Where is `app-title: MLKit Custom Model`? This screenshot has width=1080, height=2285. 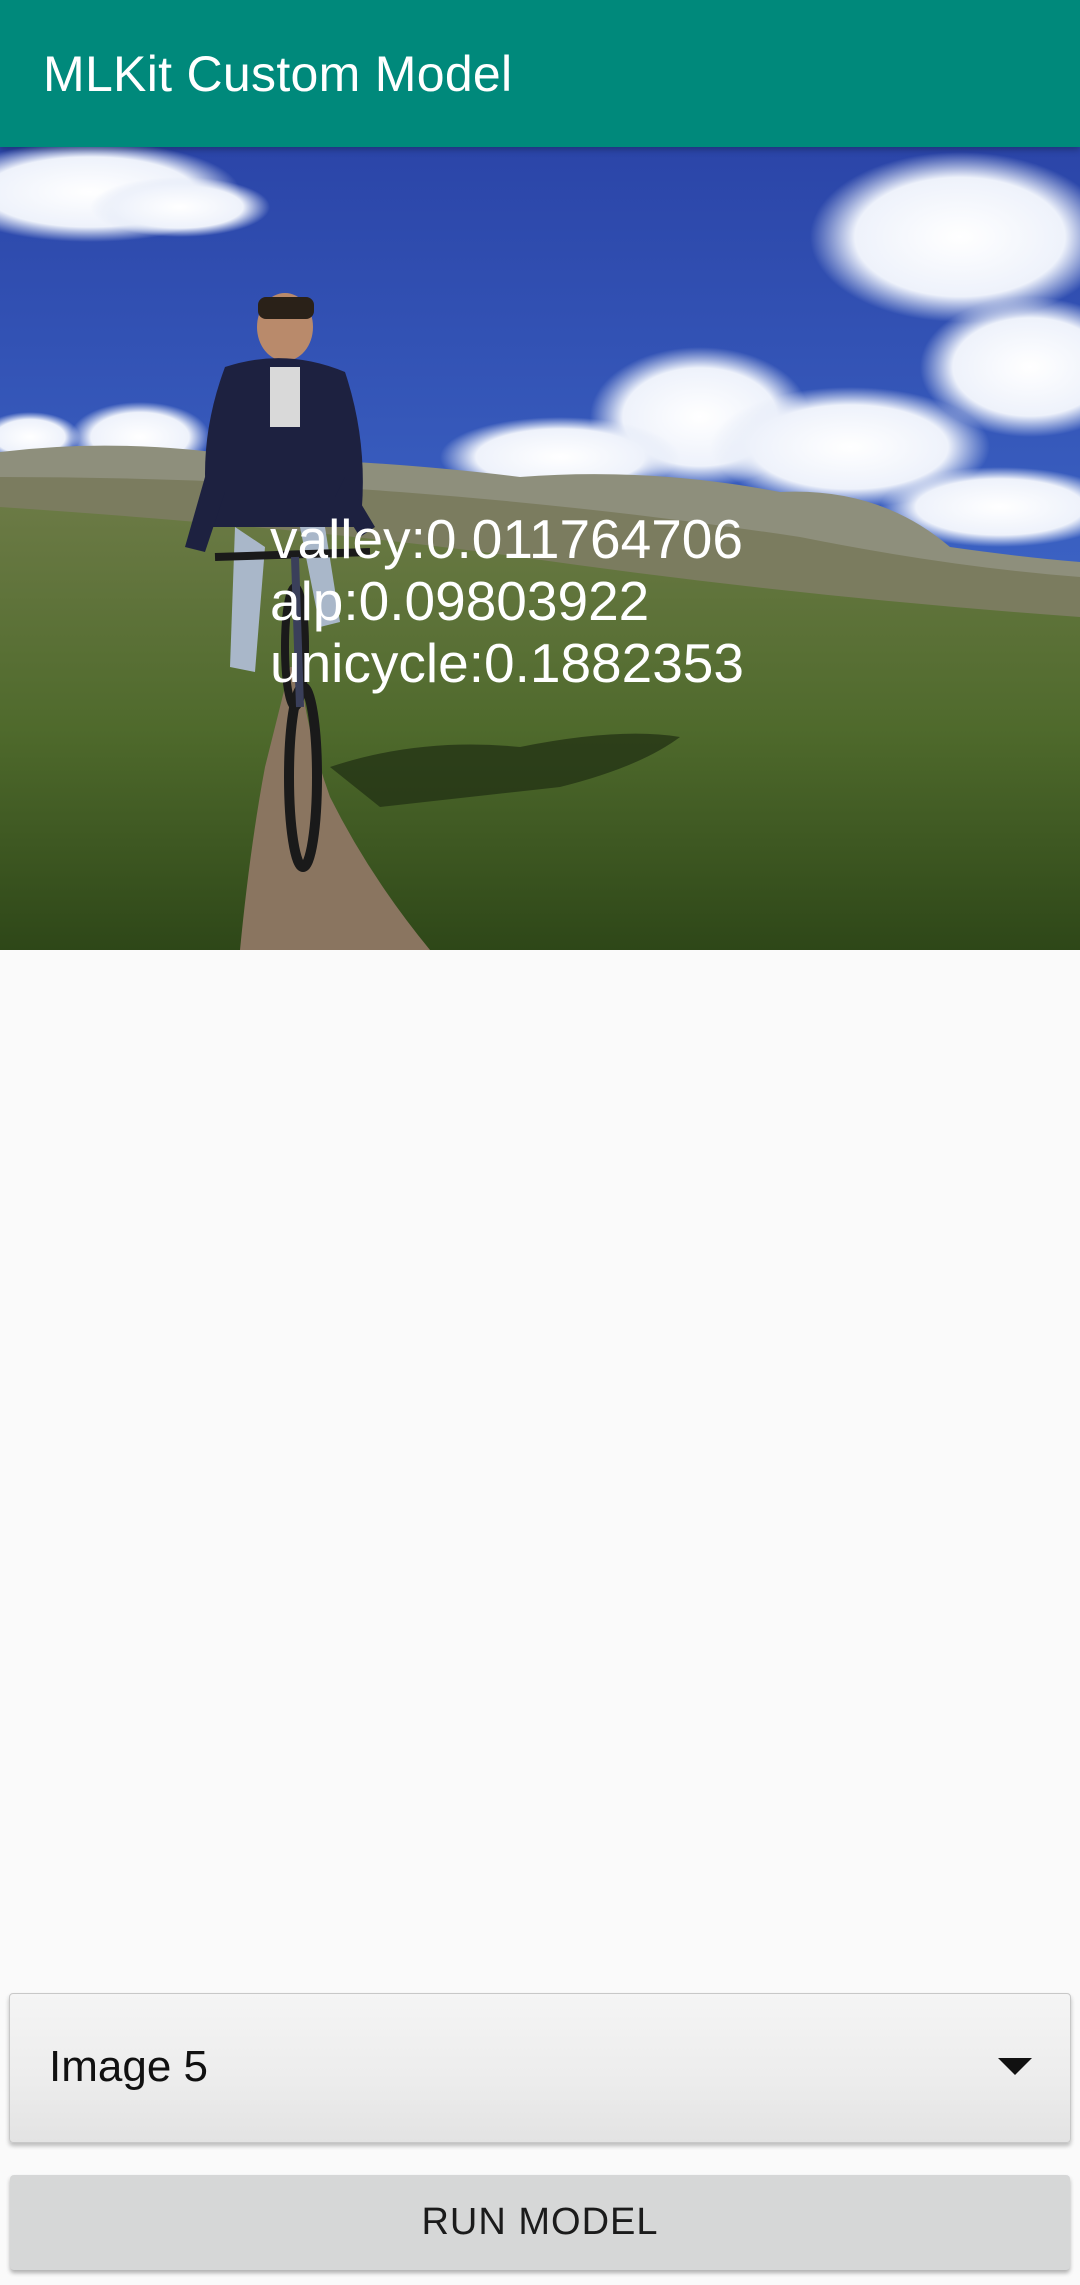 app-title: MLKit Custom Model is located at coordinates (278, 74).